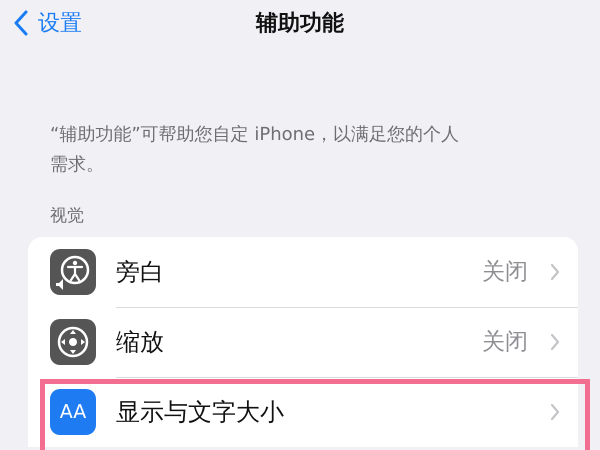  Describe the element at coordinates (73, 412) in the screenshot. I see `text-size-icon: AA` at that location.